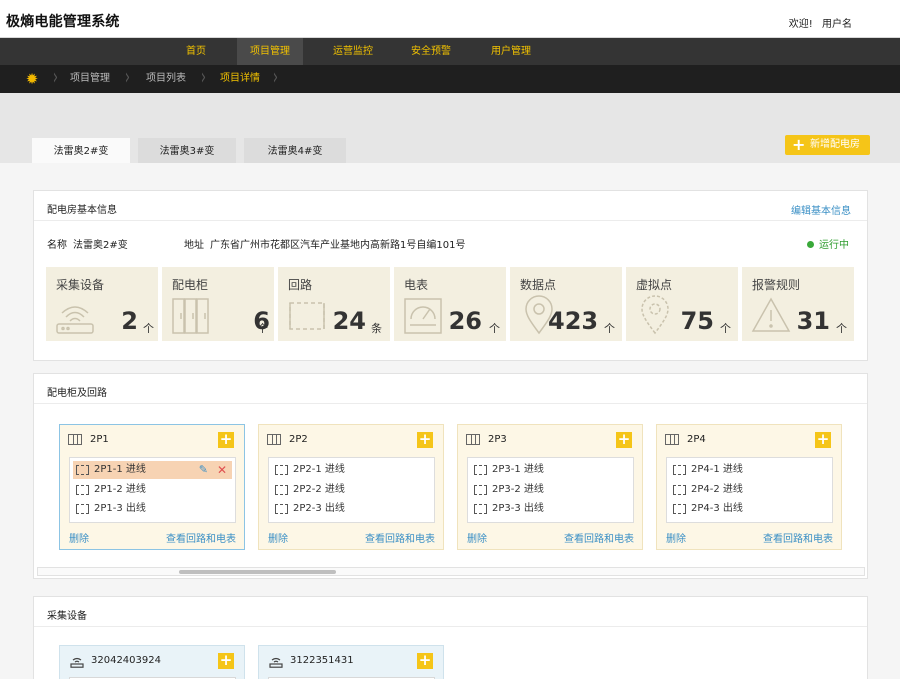 The height and width of the screenshot is (679, 900). Describe the element at coordinates (194, 245) in the screenshot. I see `address-label: 地址` at that location.